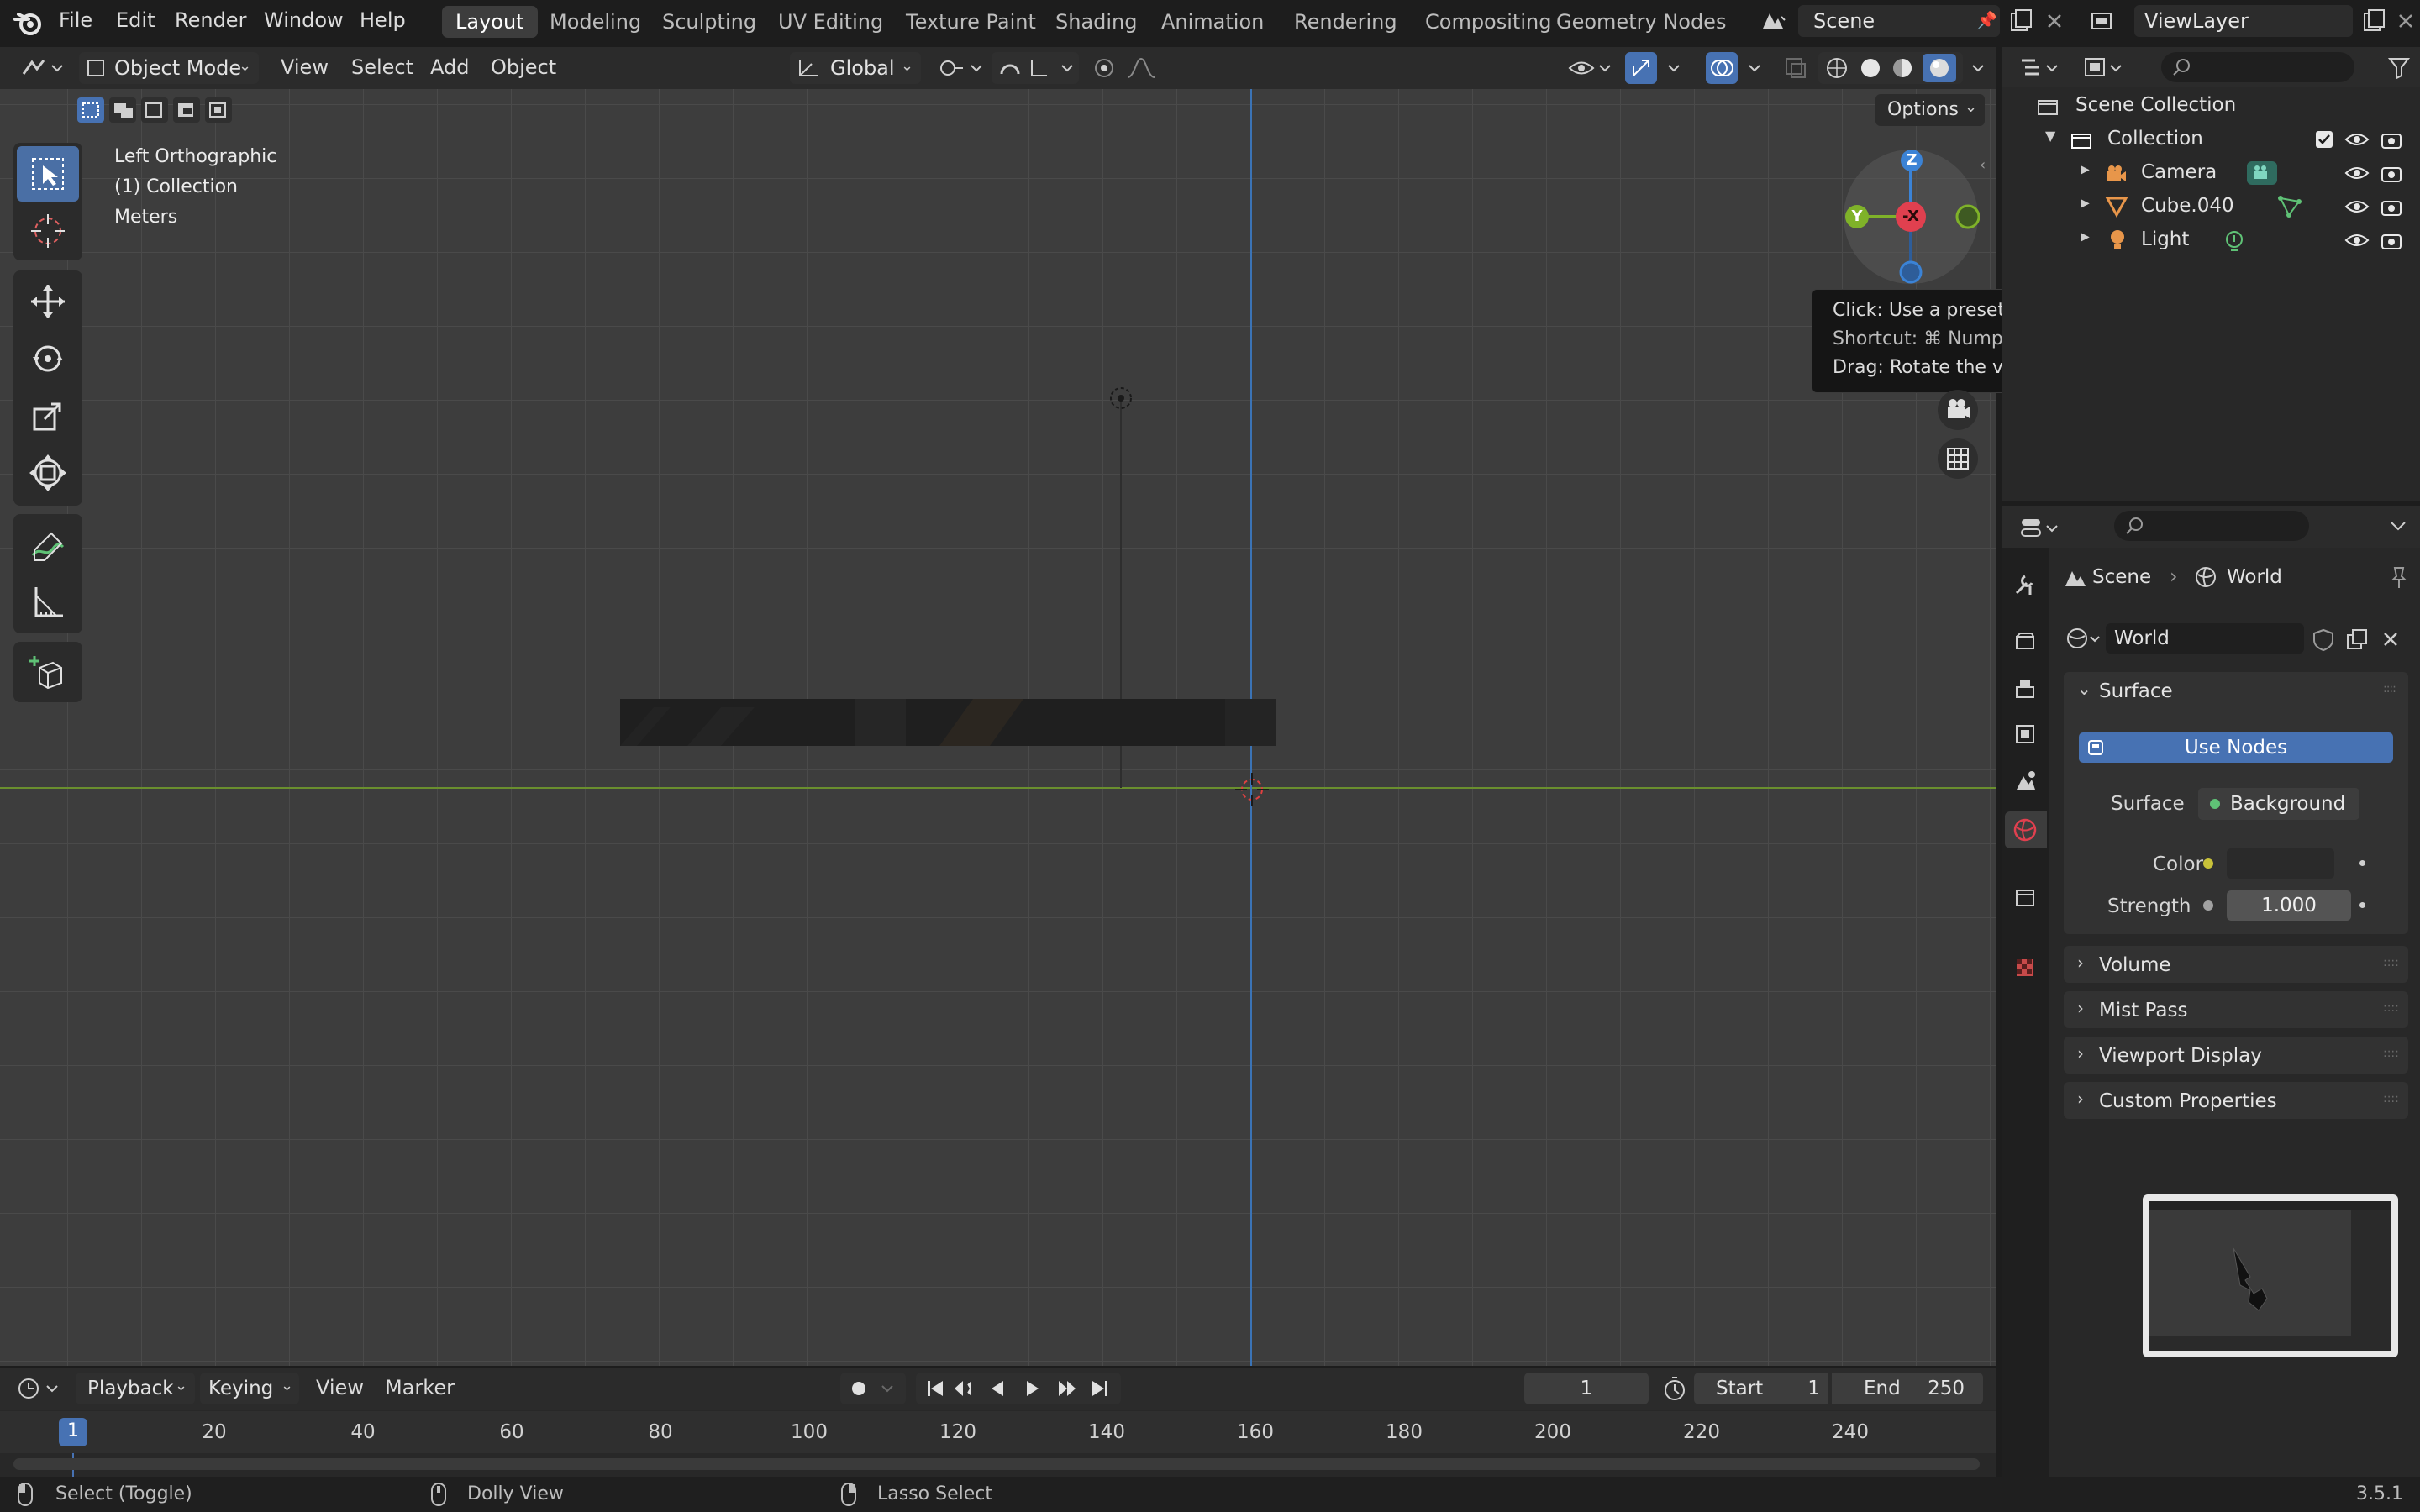 The image size is (2420, 1512). Describe the element at coordinates (48, 545) in the screenshot. I see `annotate-tool-icon` at that location.